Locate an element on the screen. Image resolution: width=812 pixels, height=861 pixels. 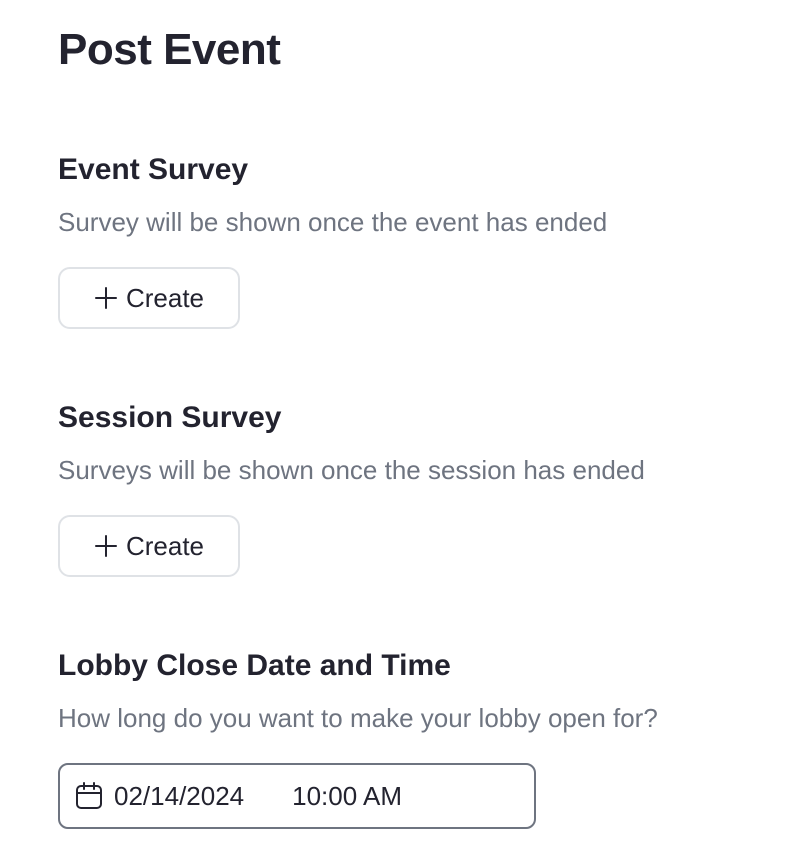
calendar-icon is located at coordinates (89, 795).